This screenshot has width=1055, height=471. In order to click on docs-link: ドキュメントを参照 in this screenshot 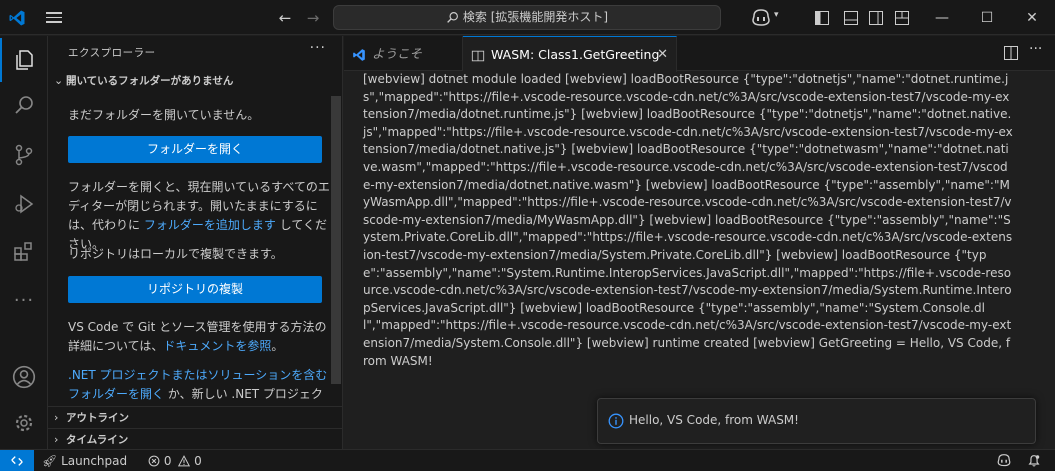, I will do `click(217, 346)`.